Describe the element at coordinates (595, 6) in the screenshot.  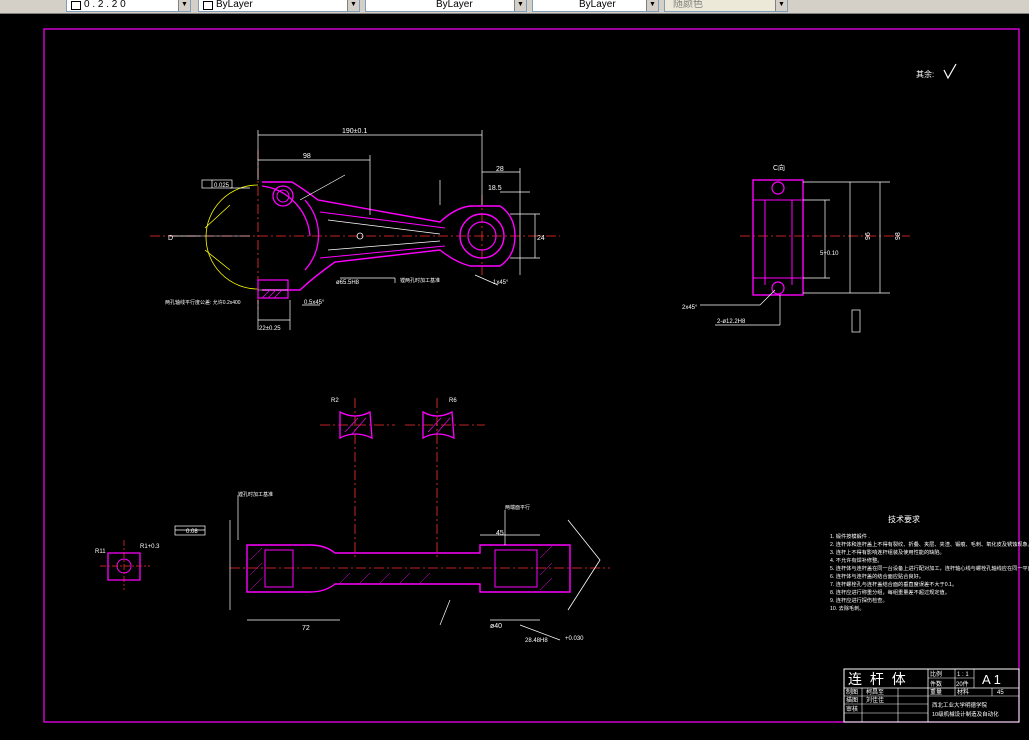
I see `lineweight-combo: ByLayer ▼` at that location.